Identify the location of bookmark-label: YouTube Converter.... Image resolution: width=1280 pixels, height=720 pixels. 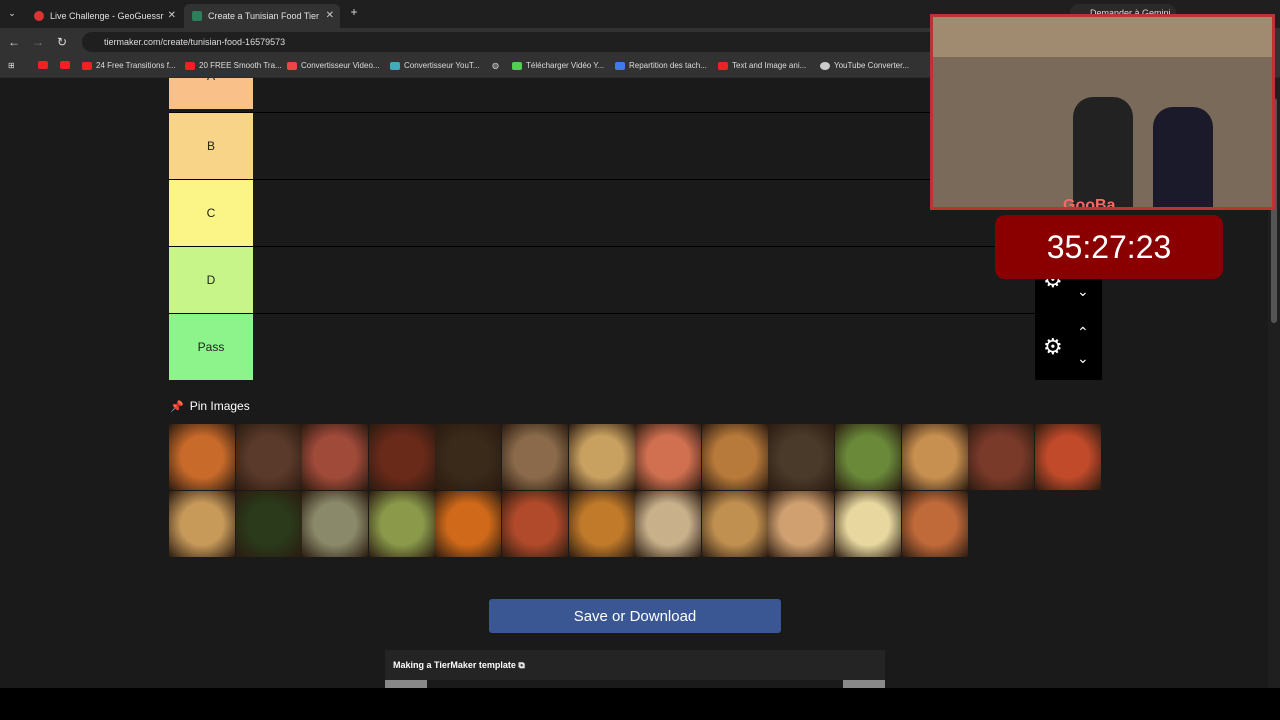
(872, 65).